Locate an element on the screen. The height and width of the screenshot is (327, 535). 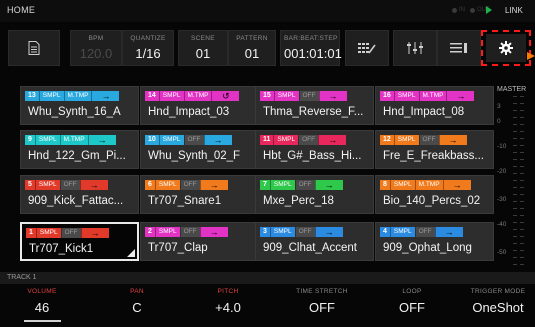
pad-10: 10 SMPL OFF → Whu_Synth_02_F is located at coordinates (199, 149).